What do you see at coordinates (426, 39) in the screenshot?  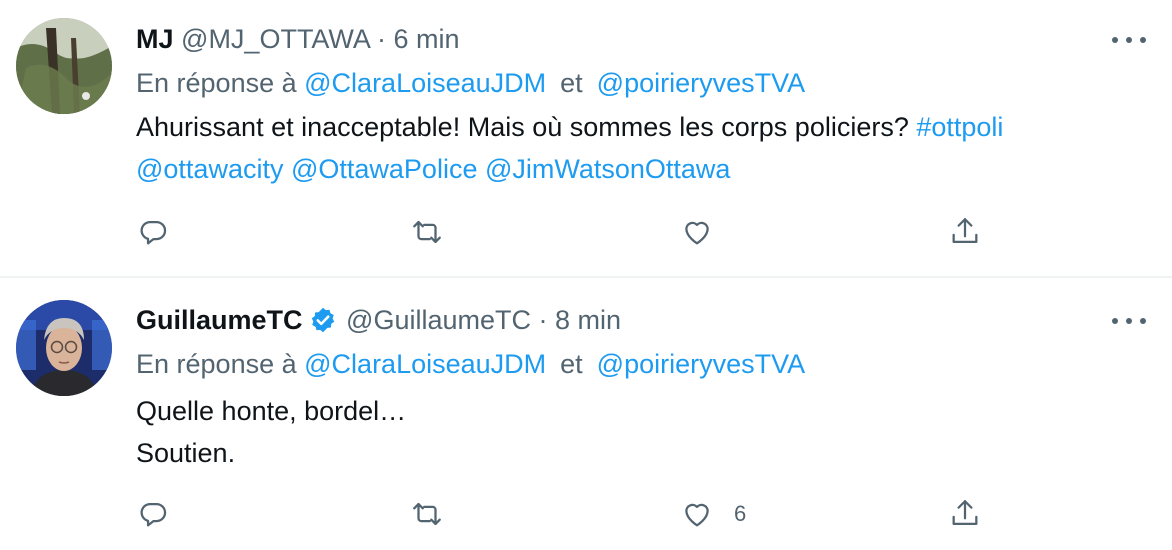 I see `timestamp: 6 min` at bounding box center [426, 39].